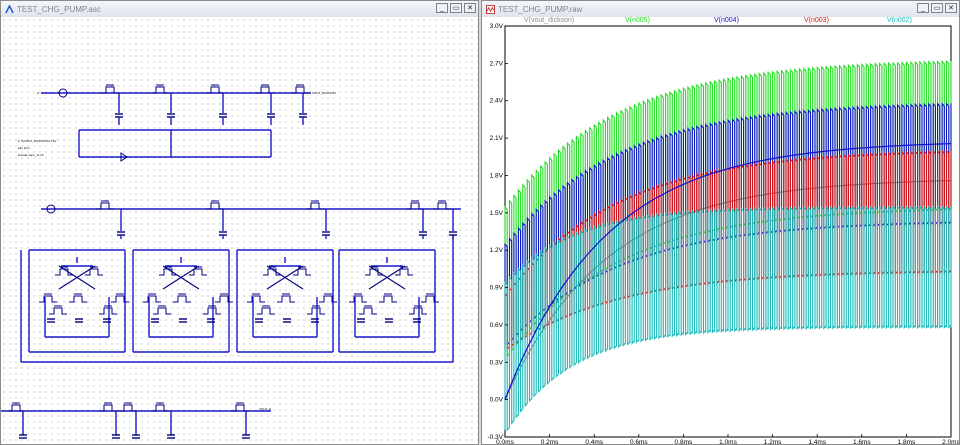 This screenshot has width=960, height=445. Describe the element at coordinates (497, 63) in the screenshot. I see `y-tick-label: 2.7V` at that location.